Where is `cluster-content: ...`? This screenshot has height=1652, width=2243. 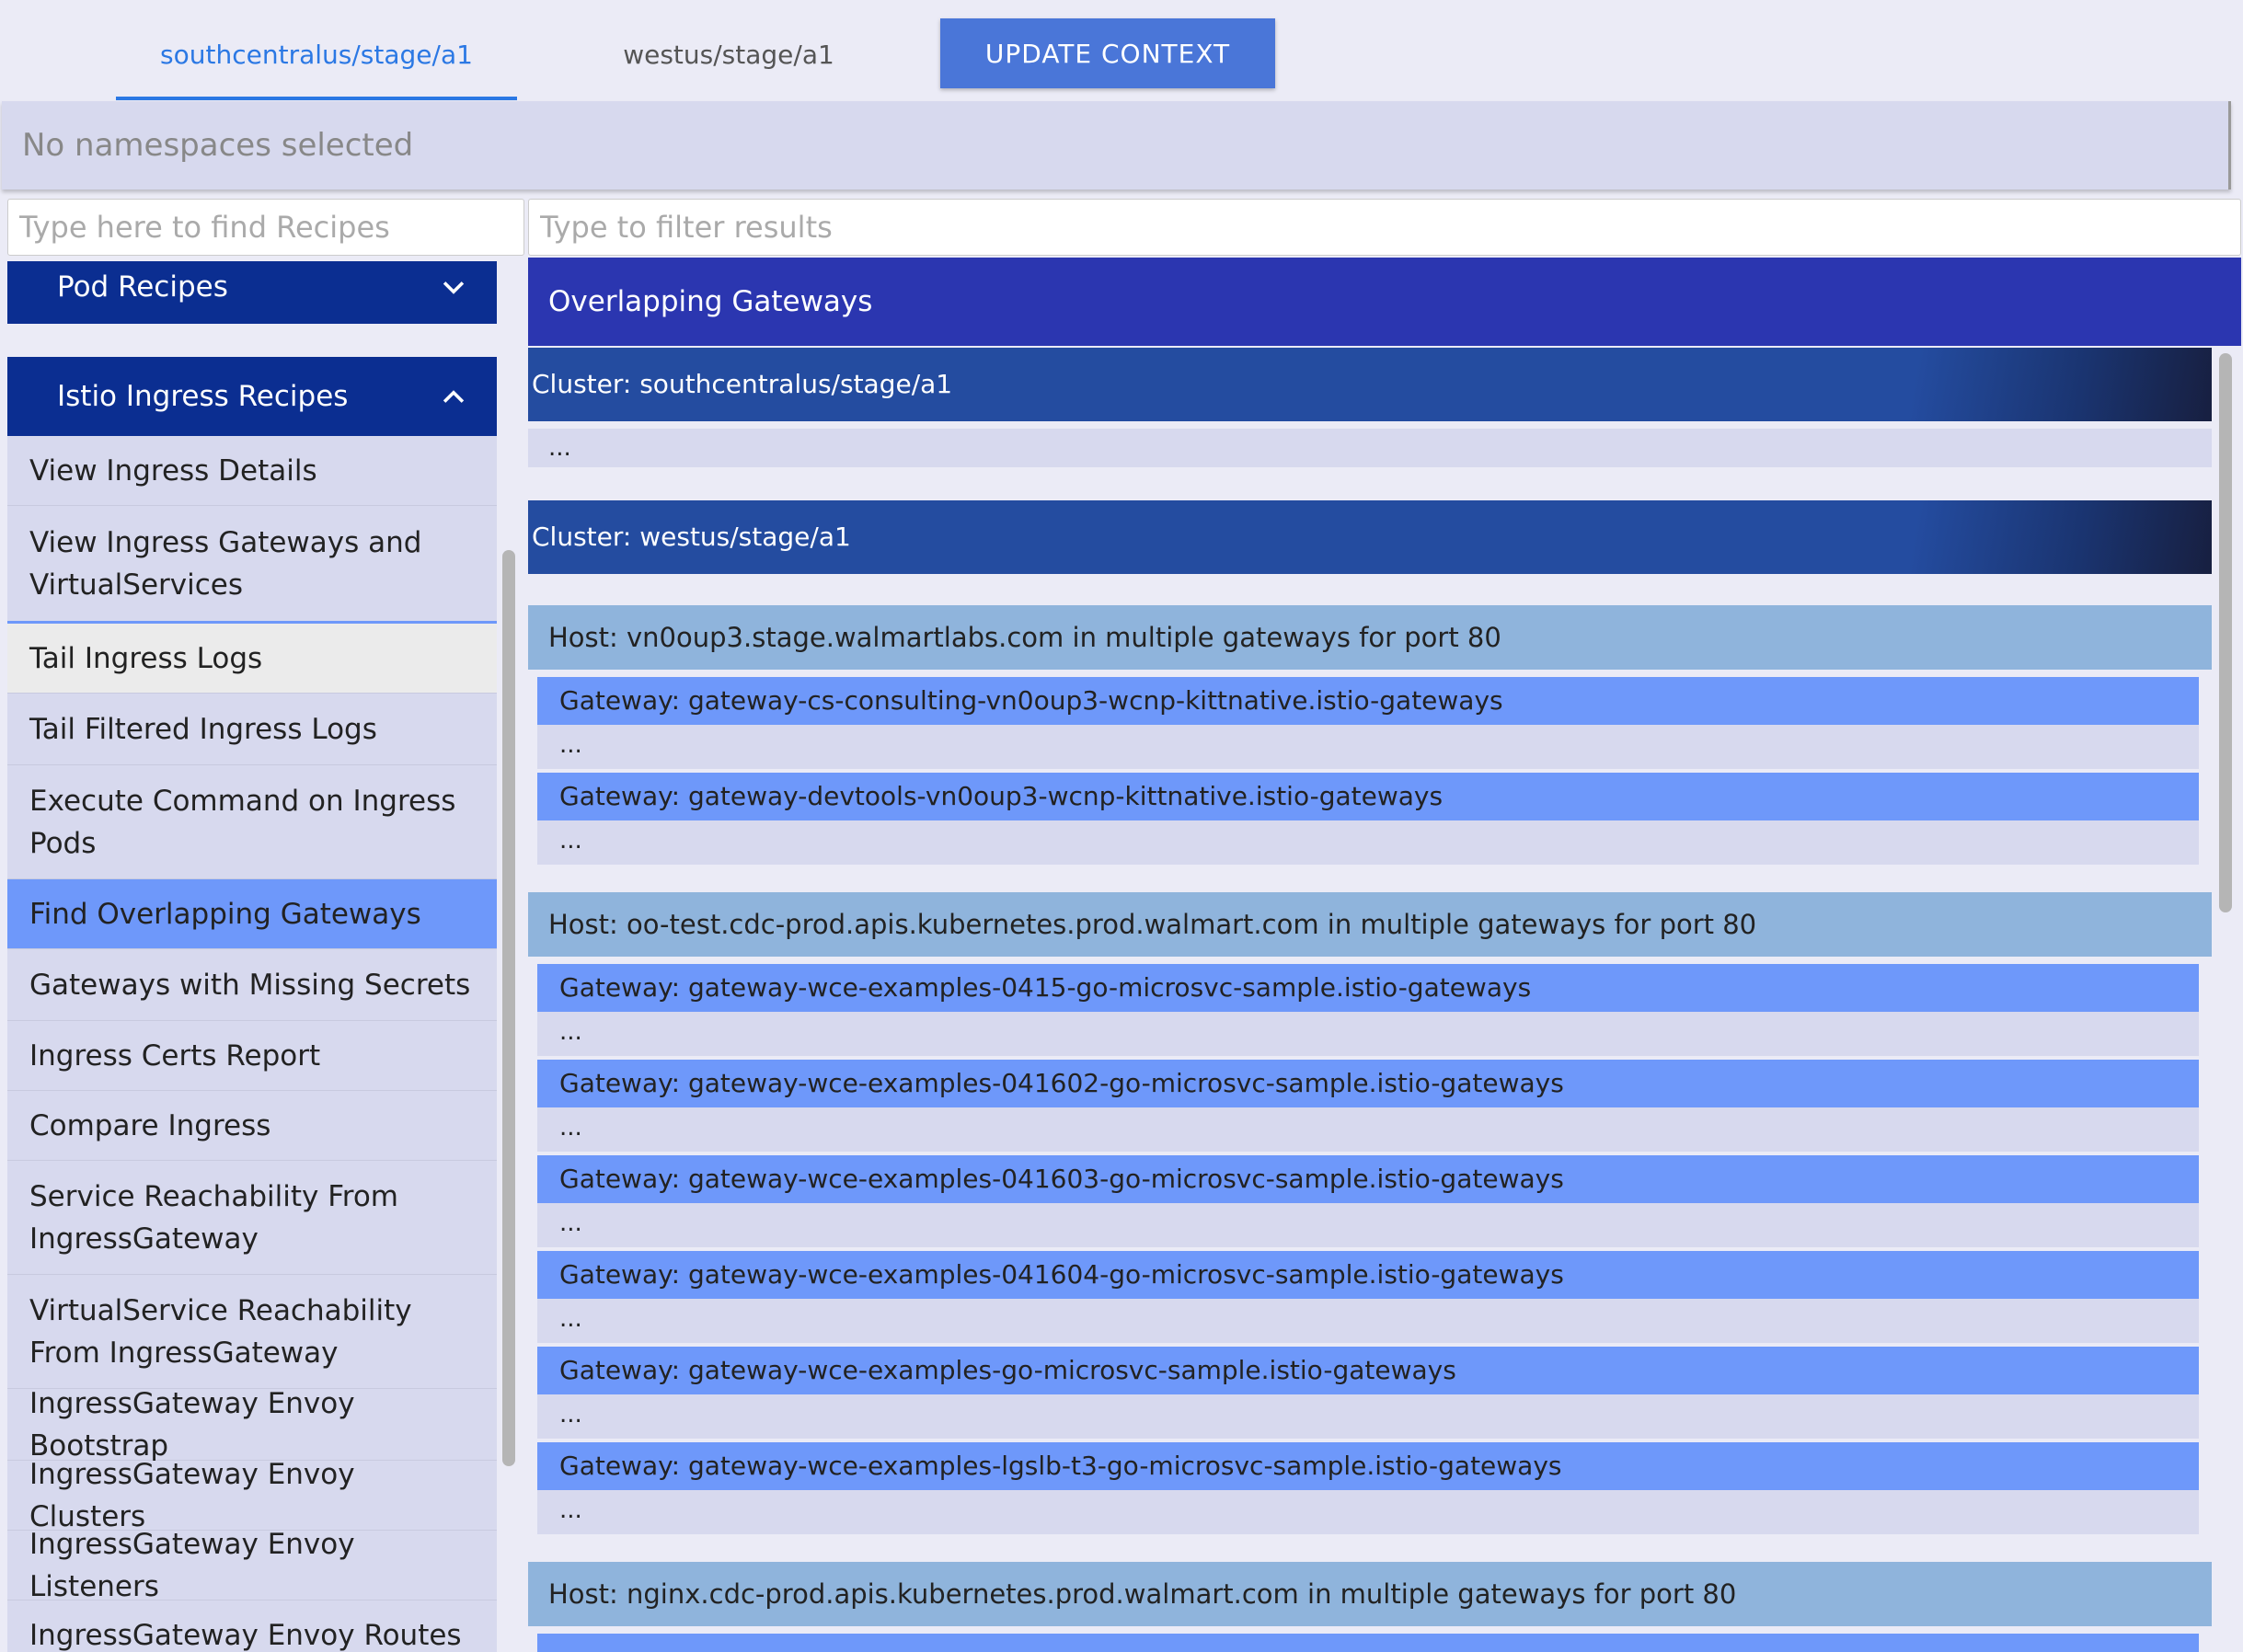 cluster-content: ... is located at coordinates (1370, 448).